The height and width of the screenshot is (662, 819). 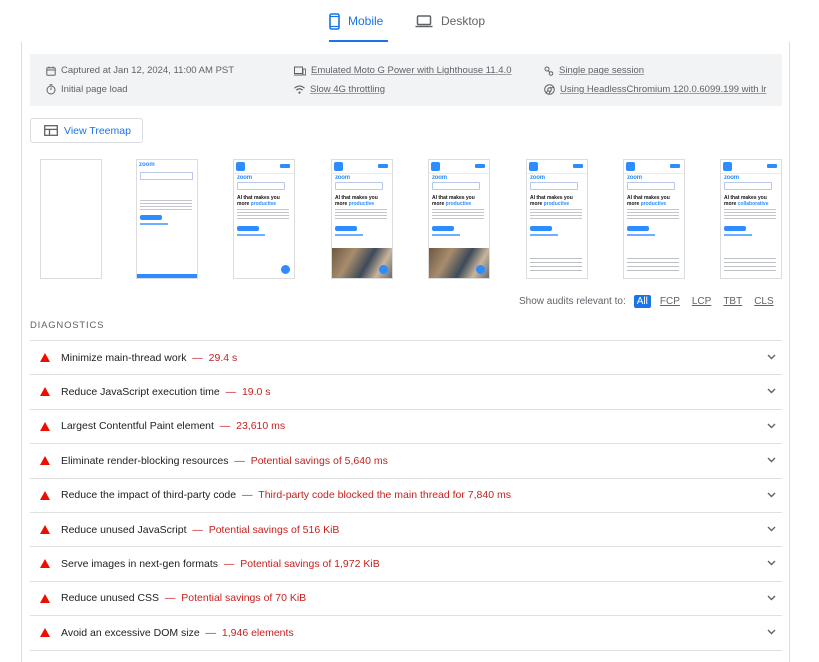 What do you see at coordinates (406, 357) in the screenshot?
I see `audit-mainthread-work: Minimize main-thread work — 29.4 s` at bounding box center [406, 357].